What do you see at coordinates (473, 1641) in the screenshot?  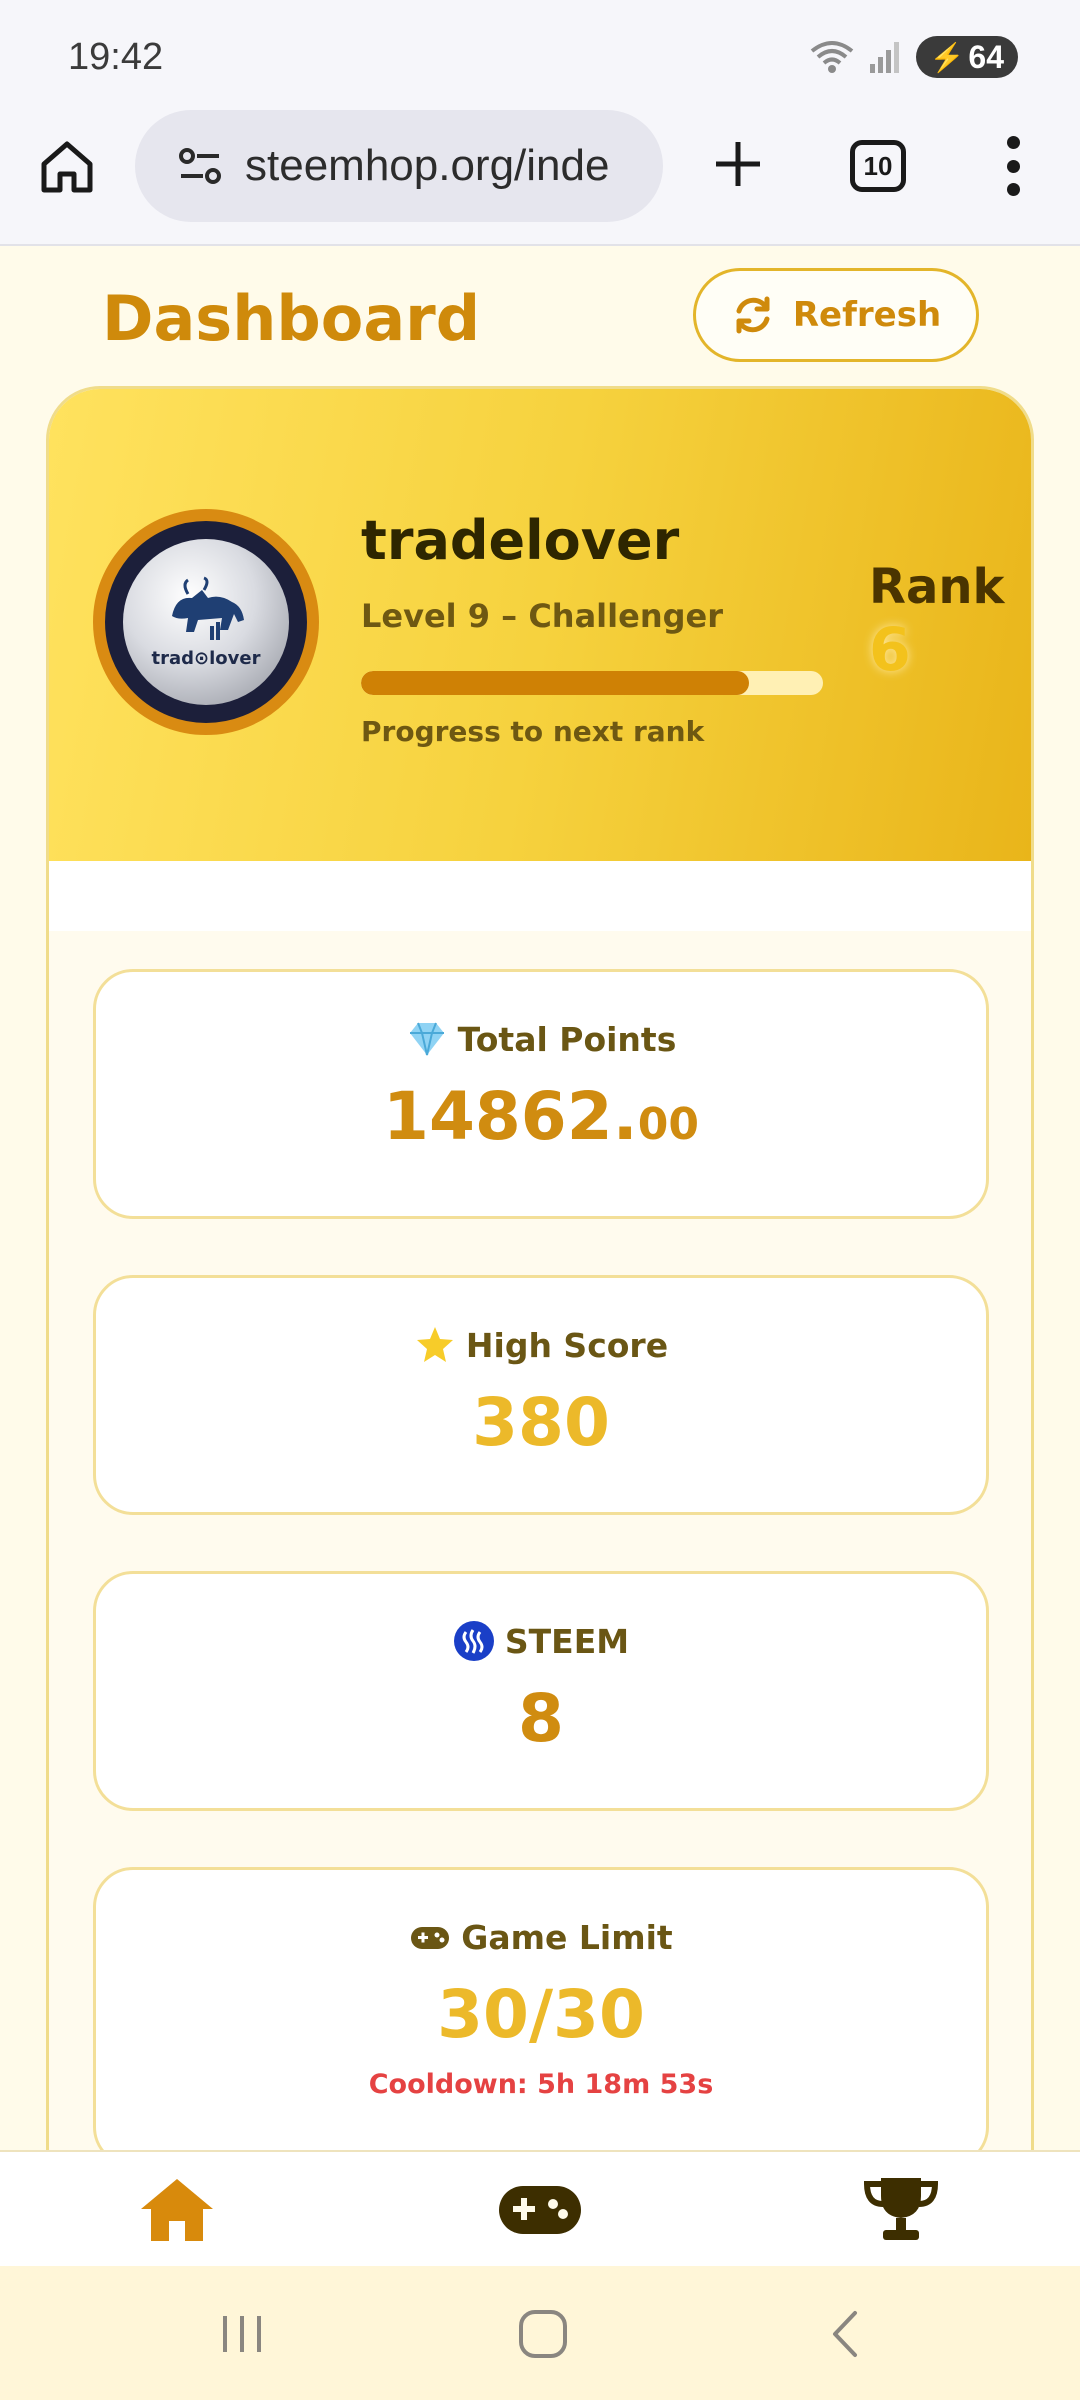 I see `steem-logo-icon` at bounding box center [473, 1641].